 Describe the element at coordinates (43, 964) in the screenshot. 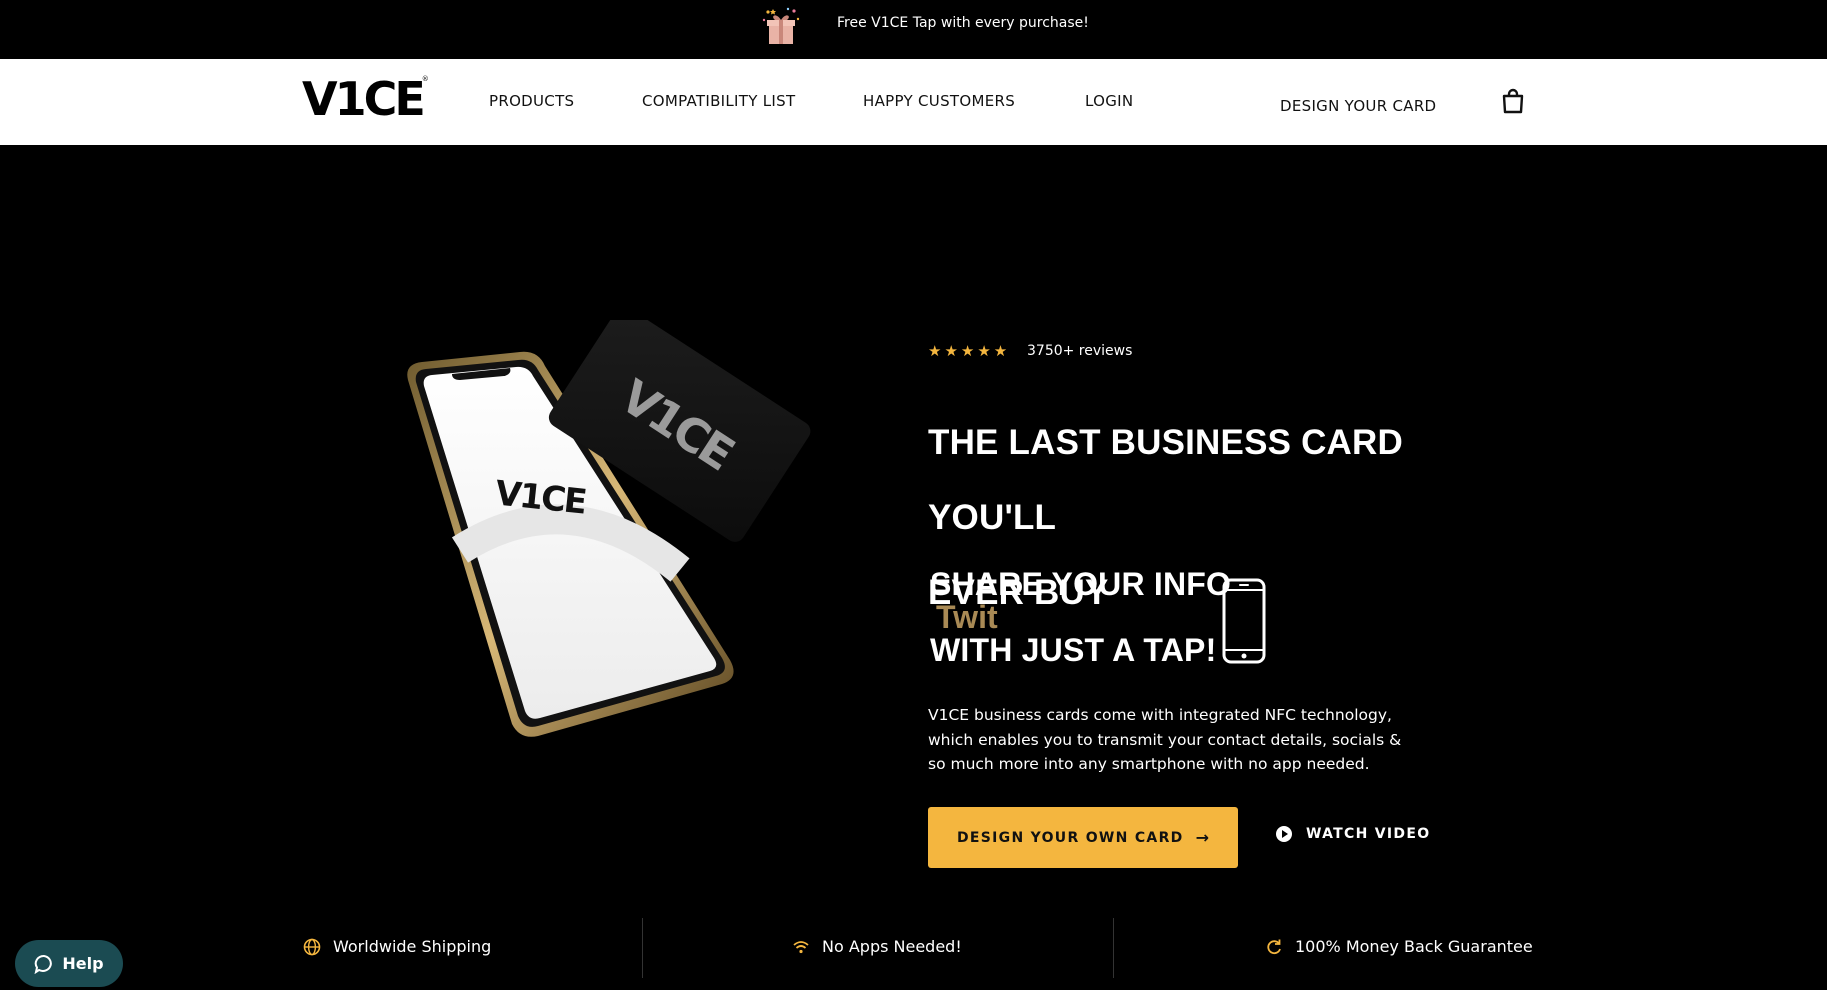

I see `chat-bubble-icon` at that location.